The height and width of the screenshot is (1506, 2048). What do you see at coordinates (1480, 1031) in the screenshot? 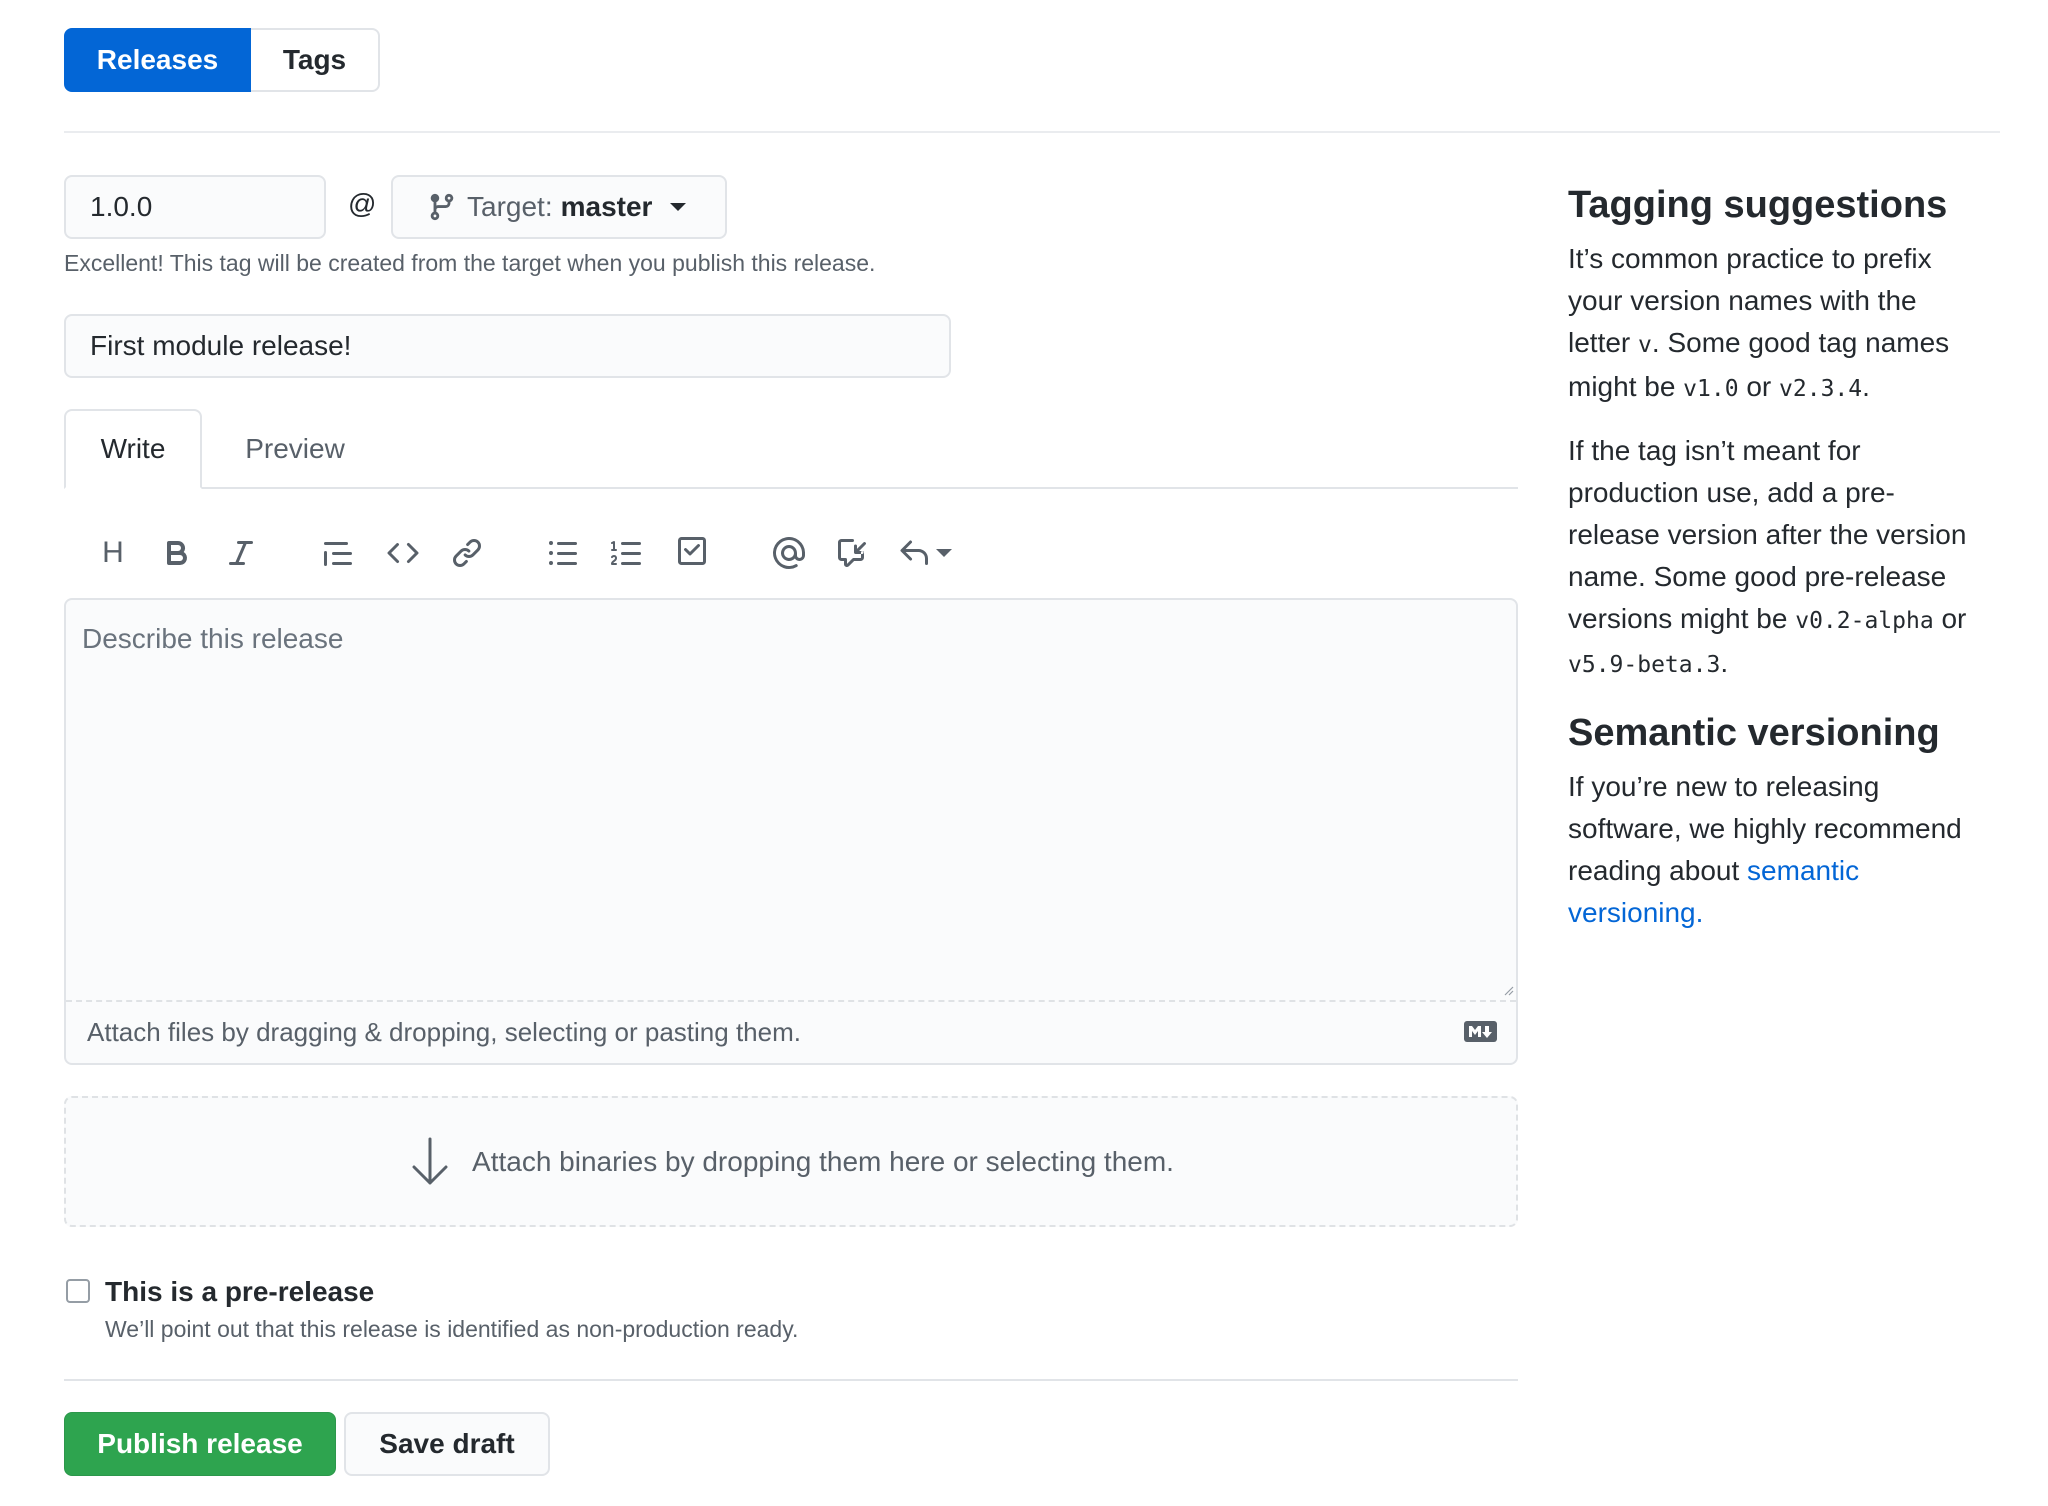
I see `markdown-icon` at bounding box center [1480, 1031].